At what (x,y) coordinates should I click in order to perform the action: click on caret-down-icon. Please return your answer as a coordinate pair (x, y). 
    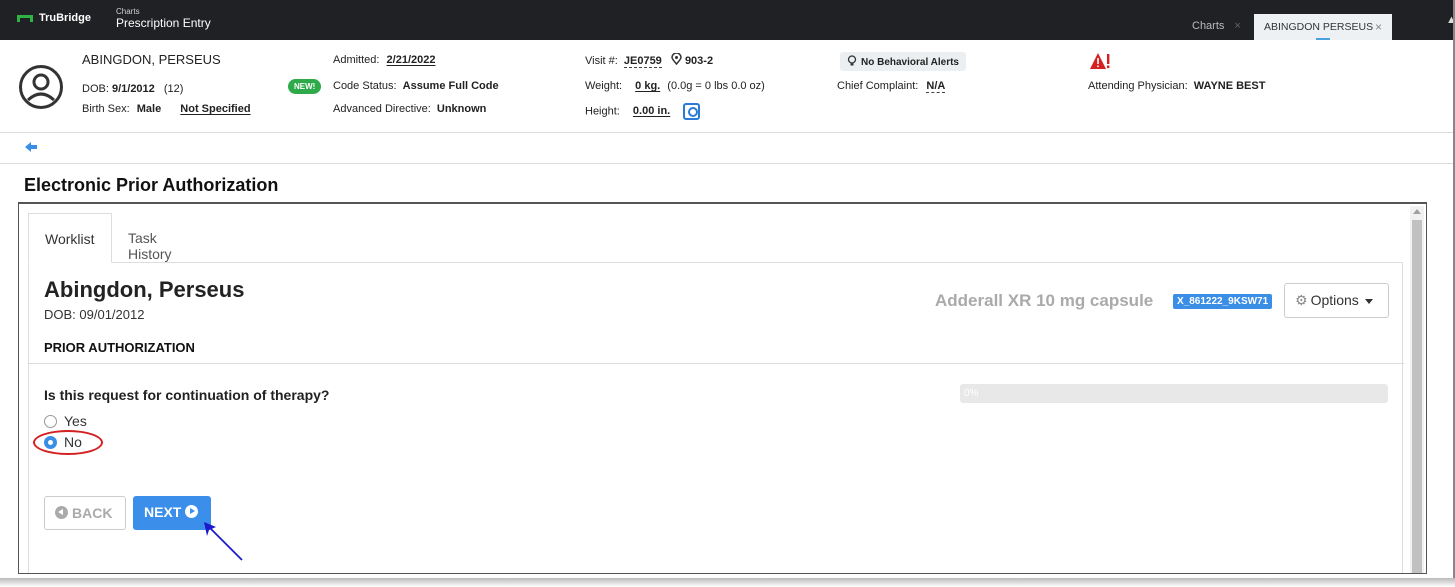
    Looking at the image, I should click on (1368, 301).